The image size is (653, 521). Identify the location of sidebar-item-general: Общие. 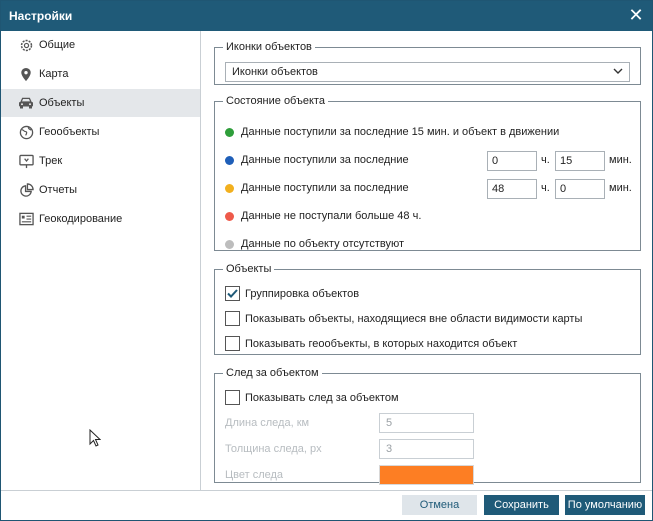
(100, 45).